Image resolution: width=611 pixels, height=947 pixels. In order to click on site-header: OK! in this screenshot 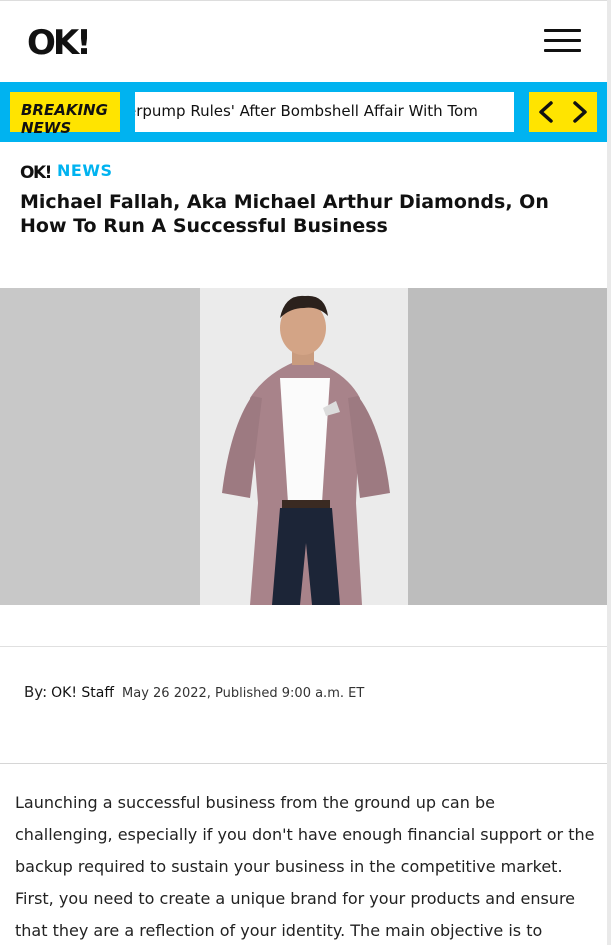, I will do `click(305, 39)`.